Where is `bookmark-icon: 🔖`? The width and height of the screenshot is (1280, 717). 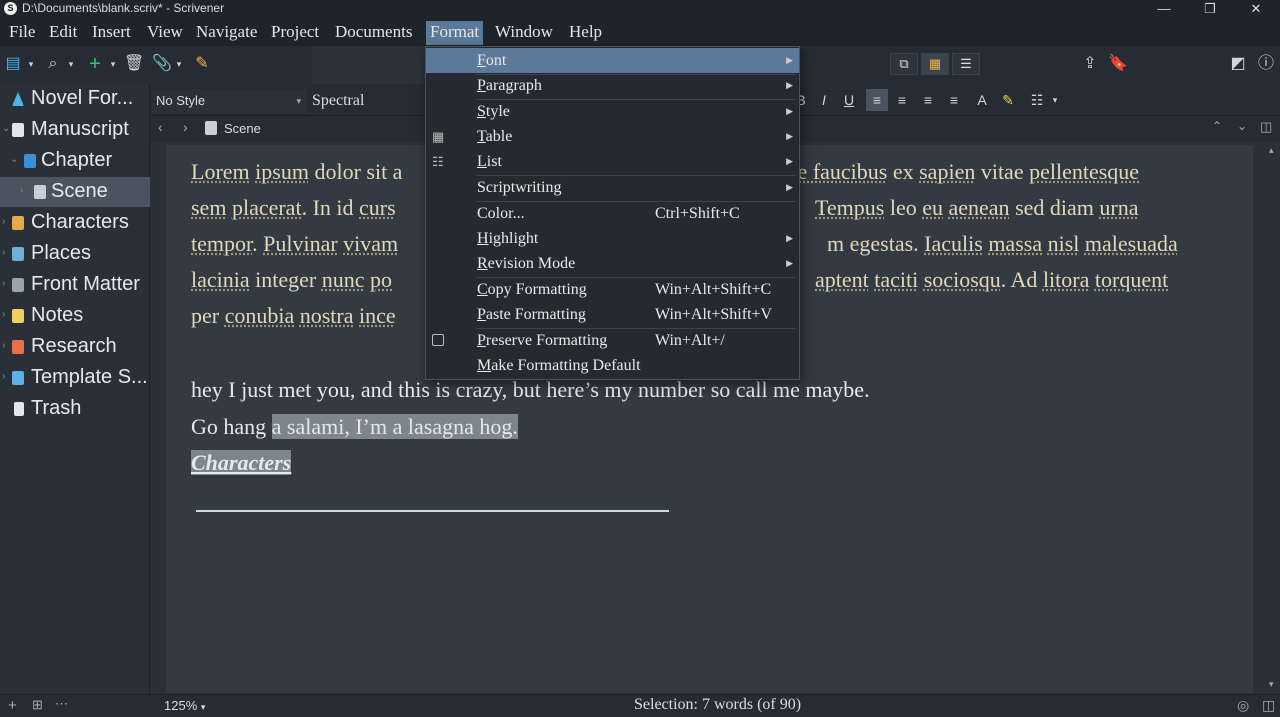 bookmark-icon: 🔖 is located at coordinates (1118, 65).